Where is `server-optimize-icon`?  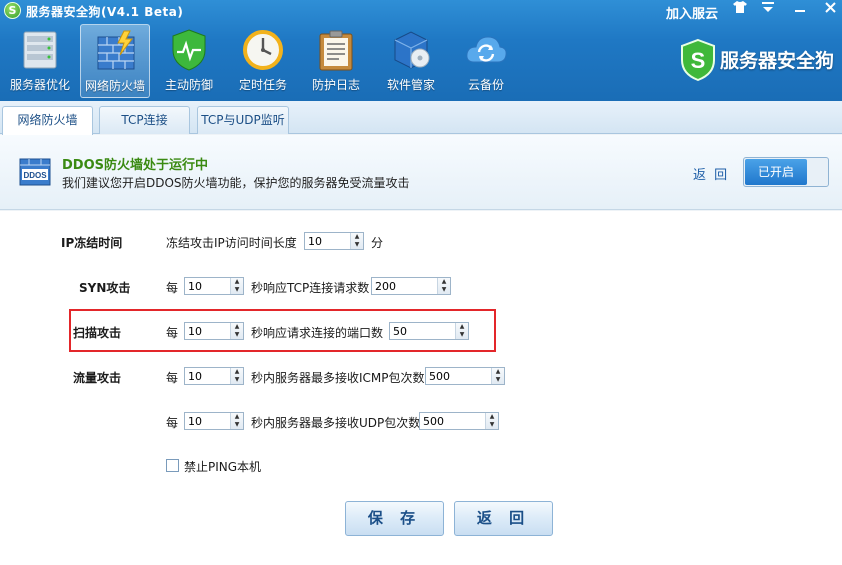 server-optimize-icon is located at coordinates (40, 50).